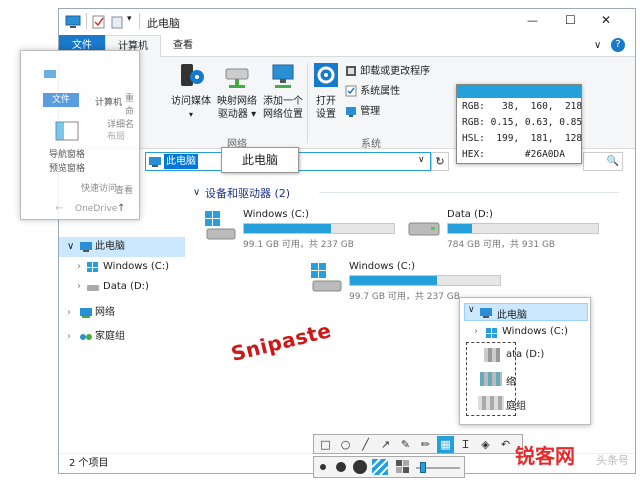 The width and height of the screenshot is (640, 486). Describe the element at coordinates (603, 161) in the screenshot. I see `search-box: 🔍` at that location.